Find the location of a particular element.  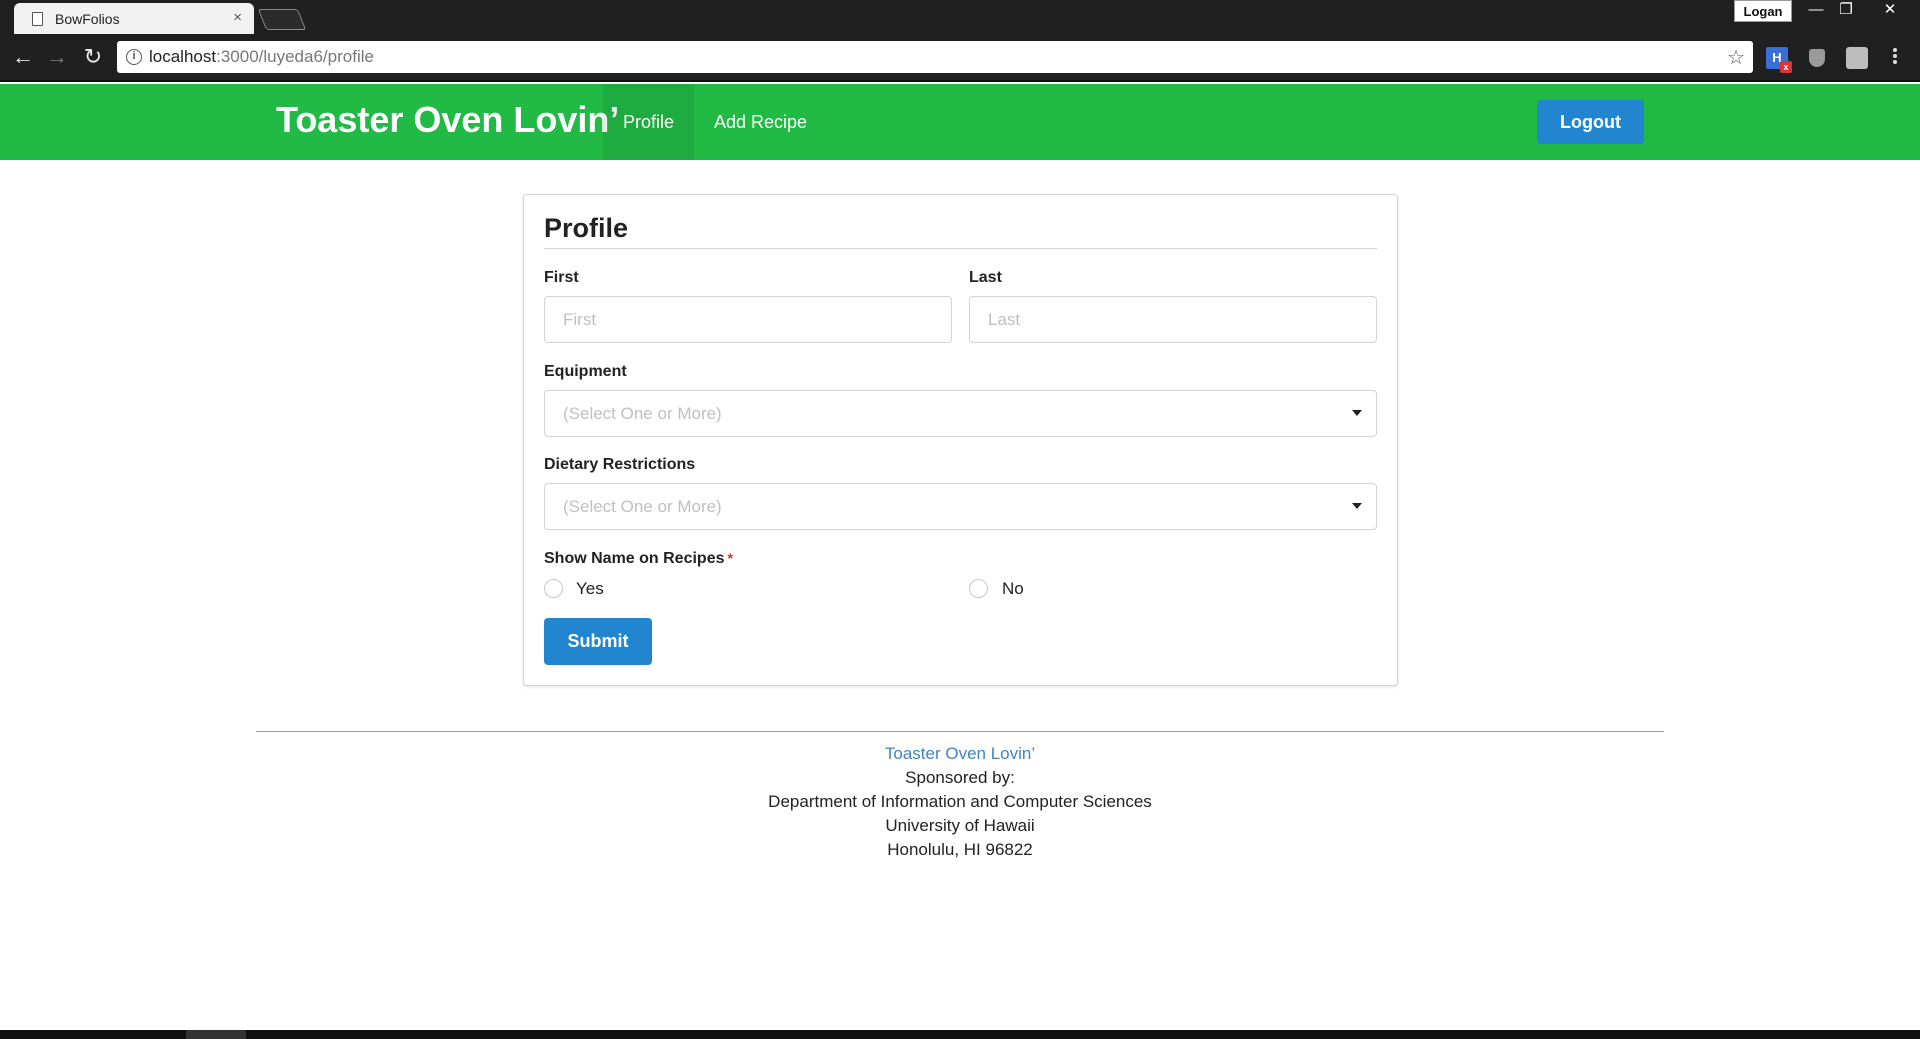

required-asterisk: * is located at coordinates (730, 558).